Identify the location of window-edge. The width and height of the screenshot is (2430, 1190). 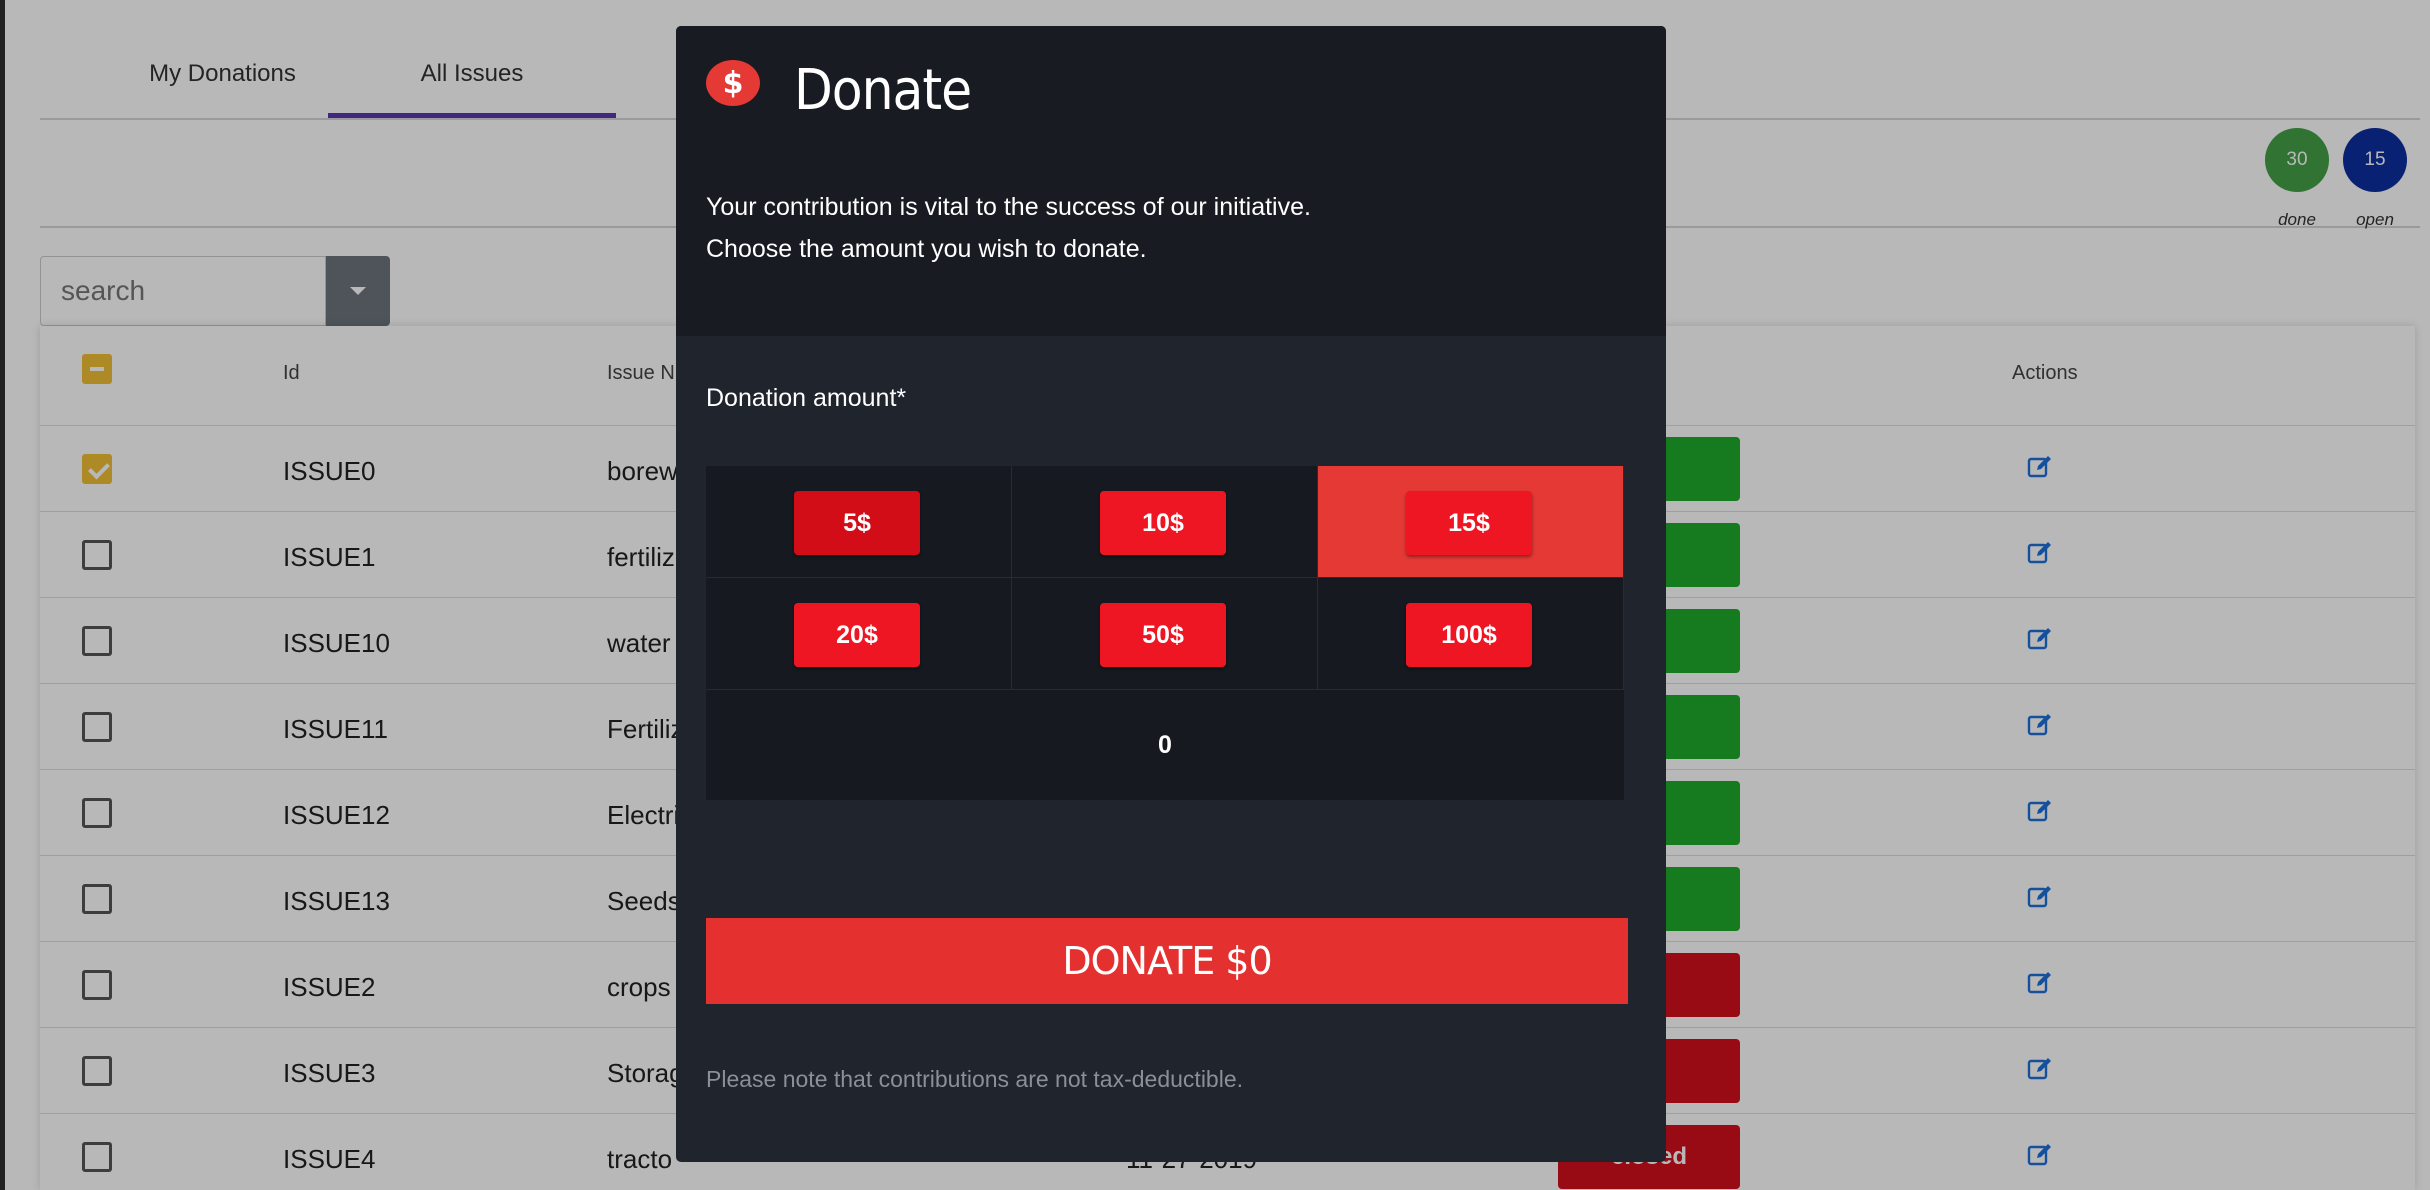
(2, 595).